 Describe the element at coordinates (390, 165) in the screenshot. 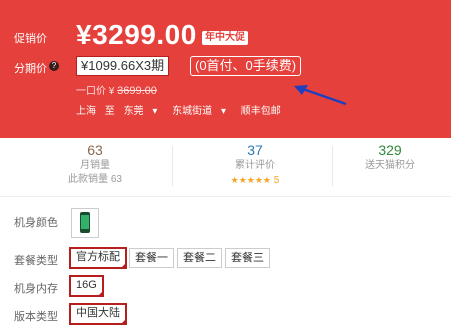

I see `stat-points-label: 送天猫积分` at that location.